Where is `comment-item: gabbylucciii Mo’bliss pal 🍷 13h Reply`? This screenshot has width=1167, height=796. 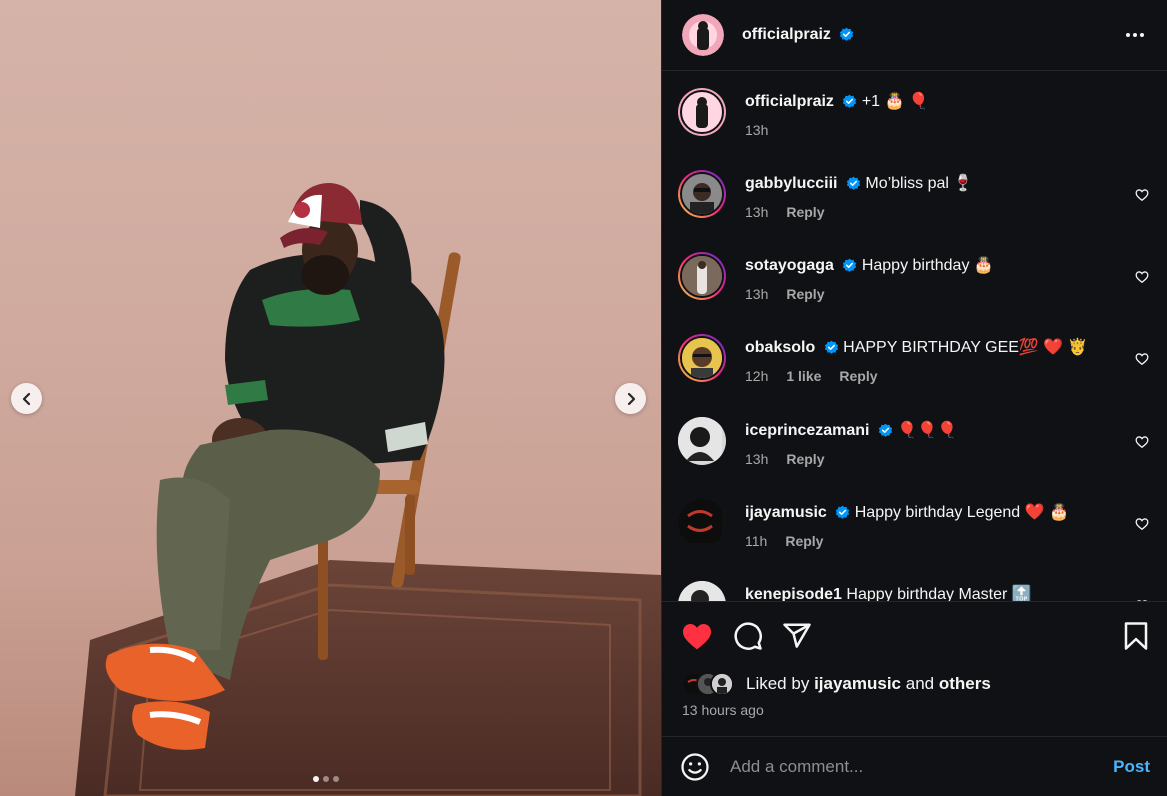
comment-item: gabbylucciii Mo’bliss pal 🍷 13h Reply is located at coordinates (914, 211).